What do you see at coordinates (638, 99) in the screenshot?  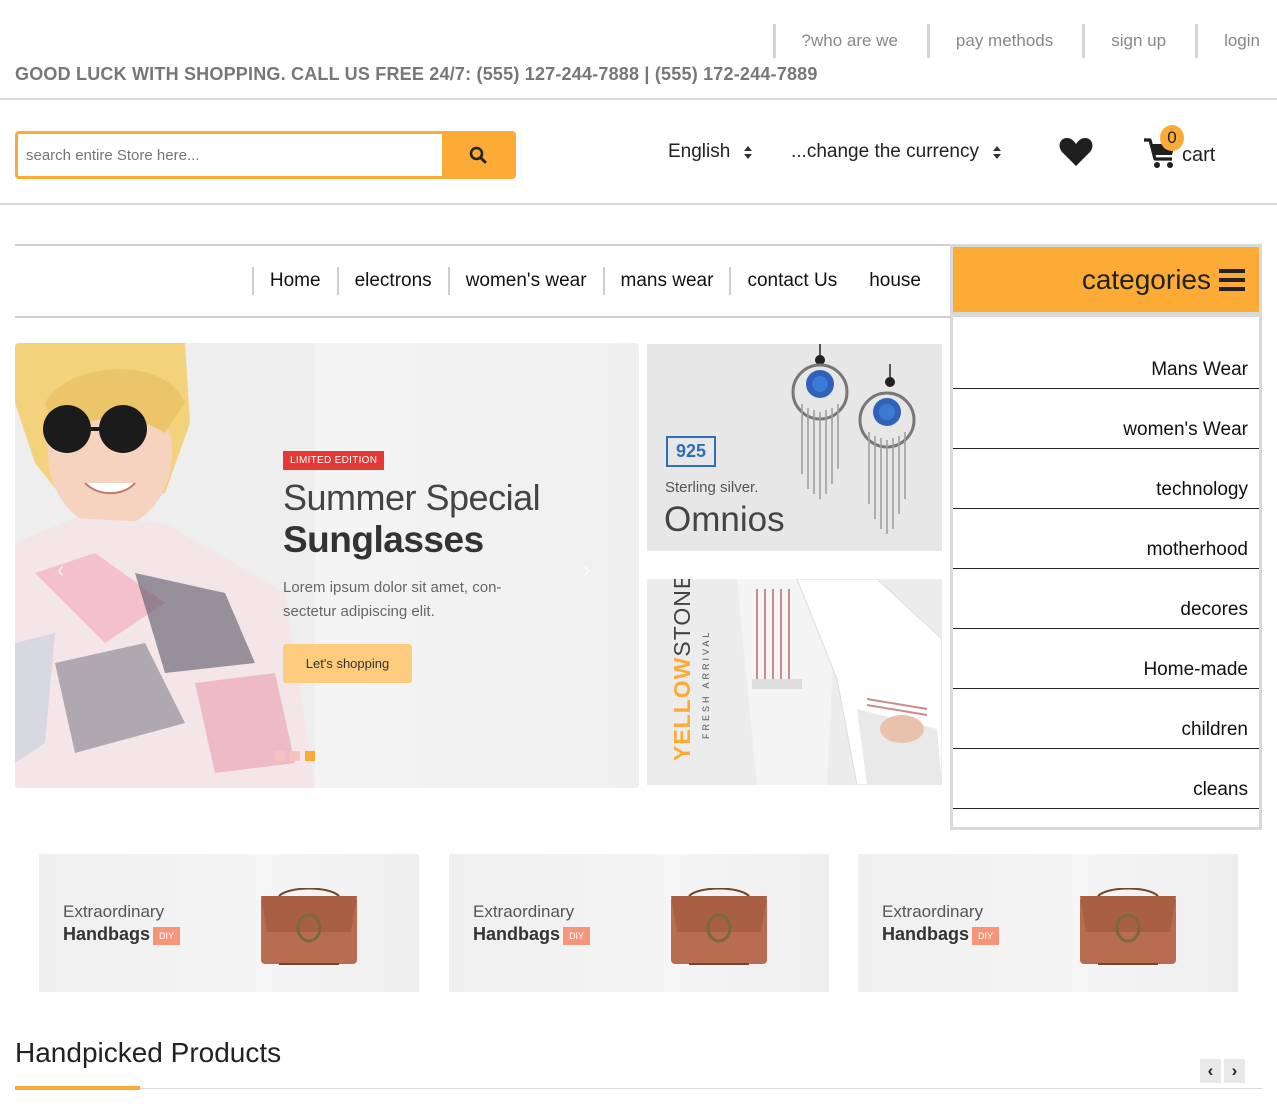 I see `header-divider` at bounding box center [638, 99].